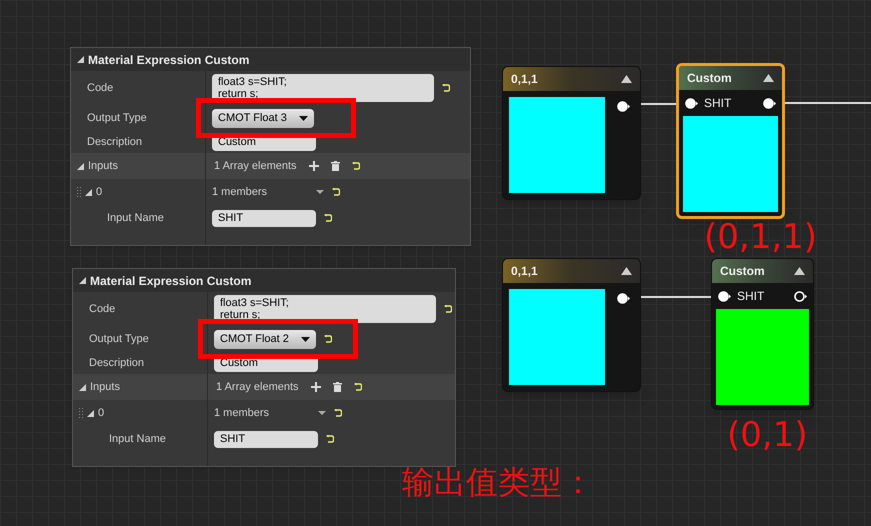 The height and width of the screenshot is (526, 871). Describe the element at coordinates (767, 435) in the screenshot. I see `annotation-text: (0,1)` at that location.